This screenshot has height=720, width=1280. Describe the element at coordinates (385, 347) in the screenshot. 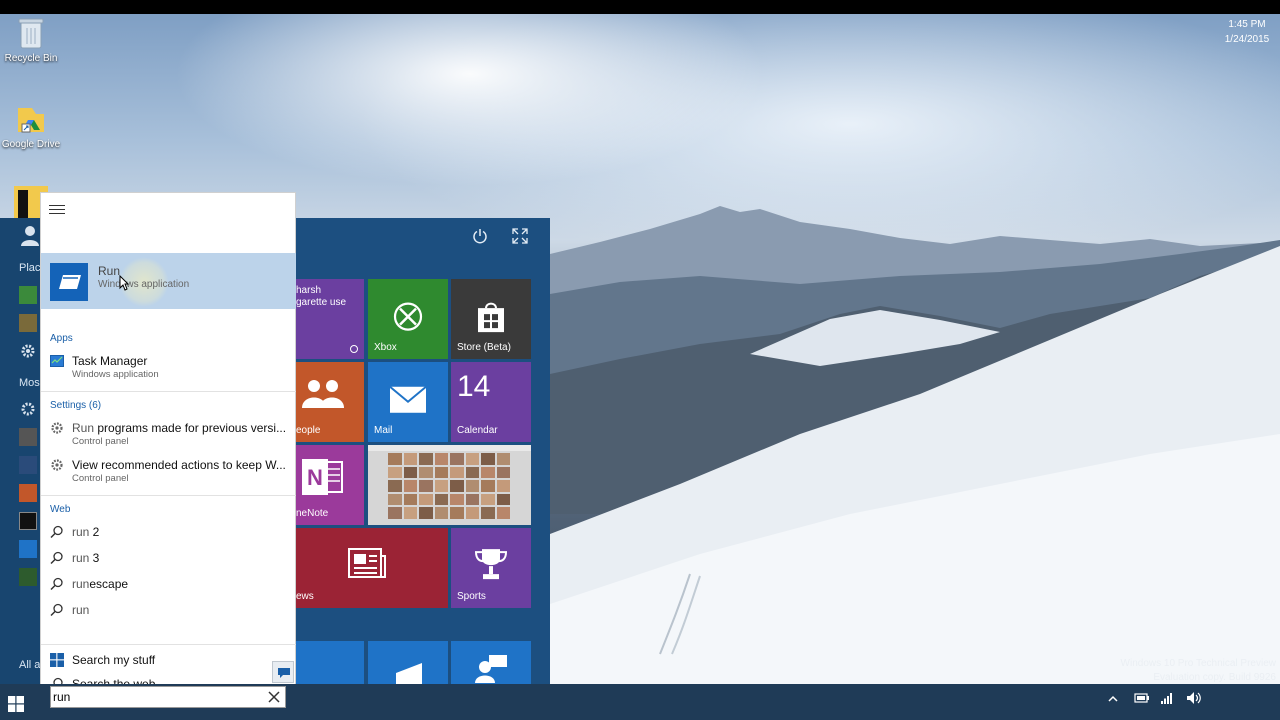

I see `tile-xbox-label: Xbox` at that location.